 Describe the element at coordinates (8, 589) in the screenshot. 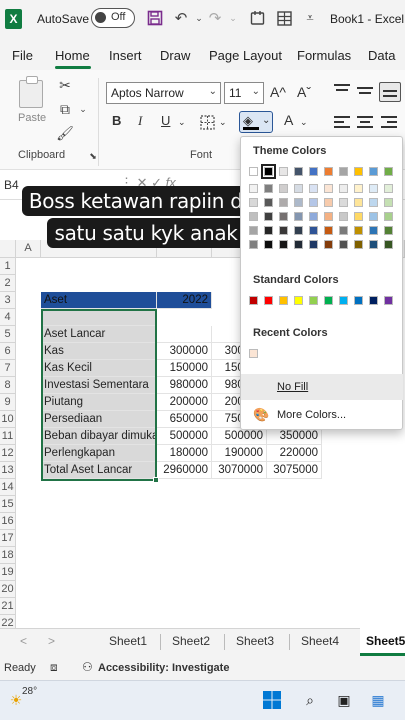

I see `row-header: 20` at that location.